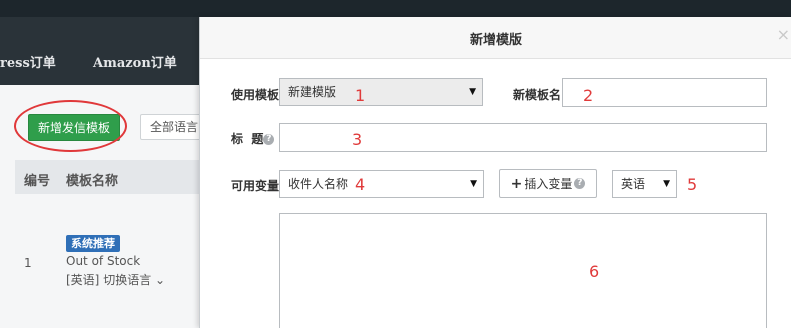  I want to click on column-header-index: 编号, so click(37, 181).